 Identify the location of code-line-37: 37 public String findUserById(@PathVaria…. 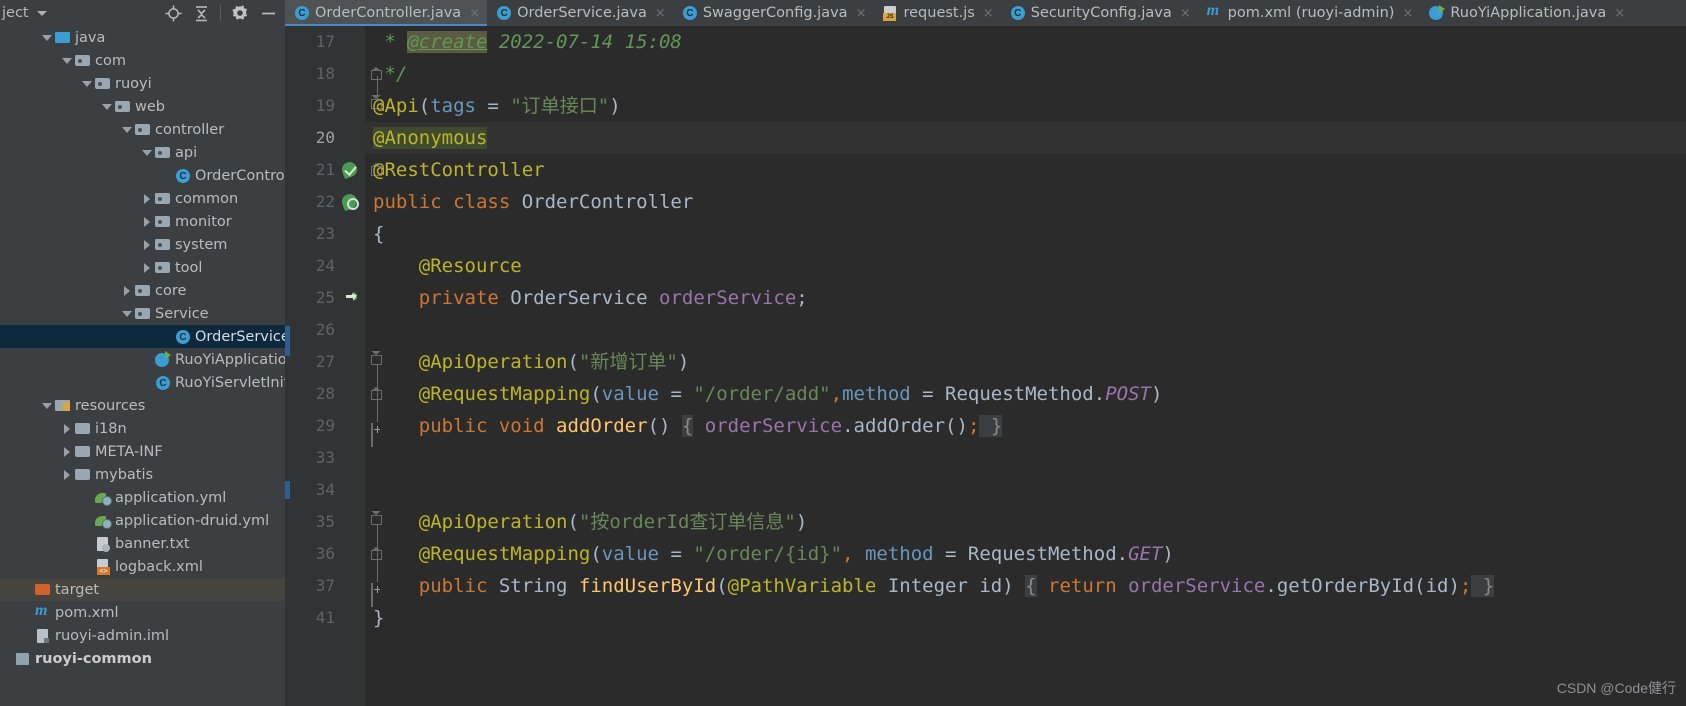
(985, 588).